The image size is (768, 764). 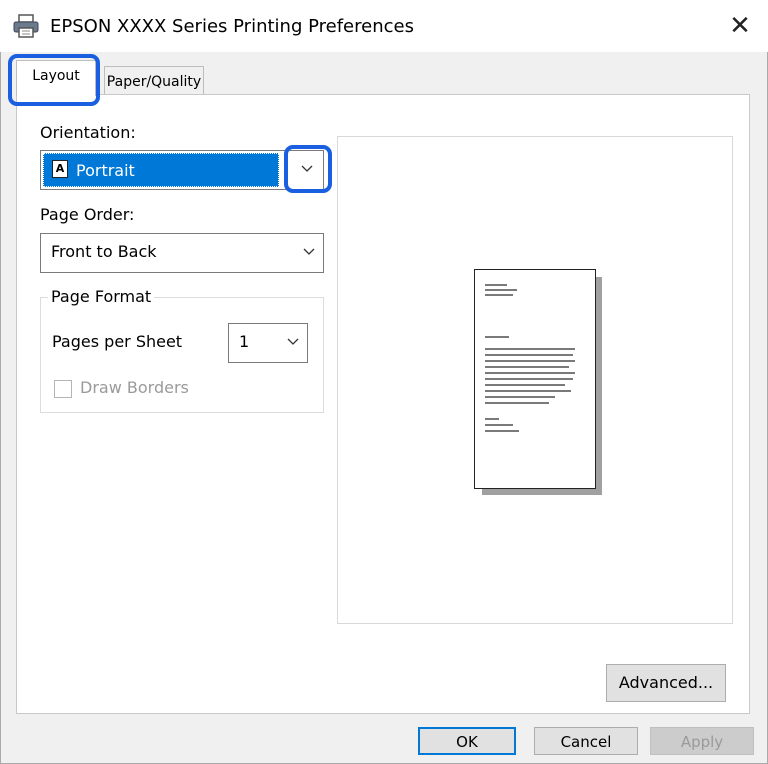 What do you see at coordinates (60, 169) in the screenshot?
I see `portrait-page-icon: A` at bounding box center [60, 169].